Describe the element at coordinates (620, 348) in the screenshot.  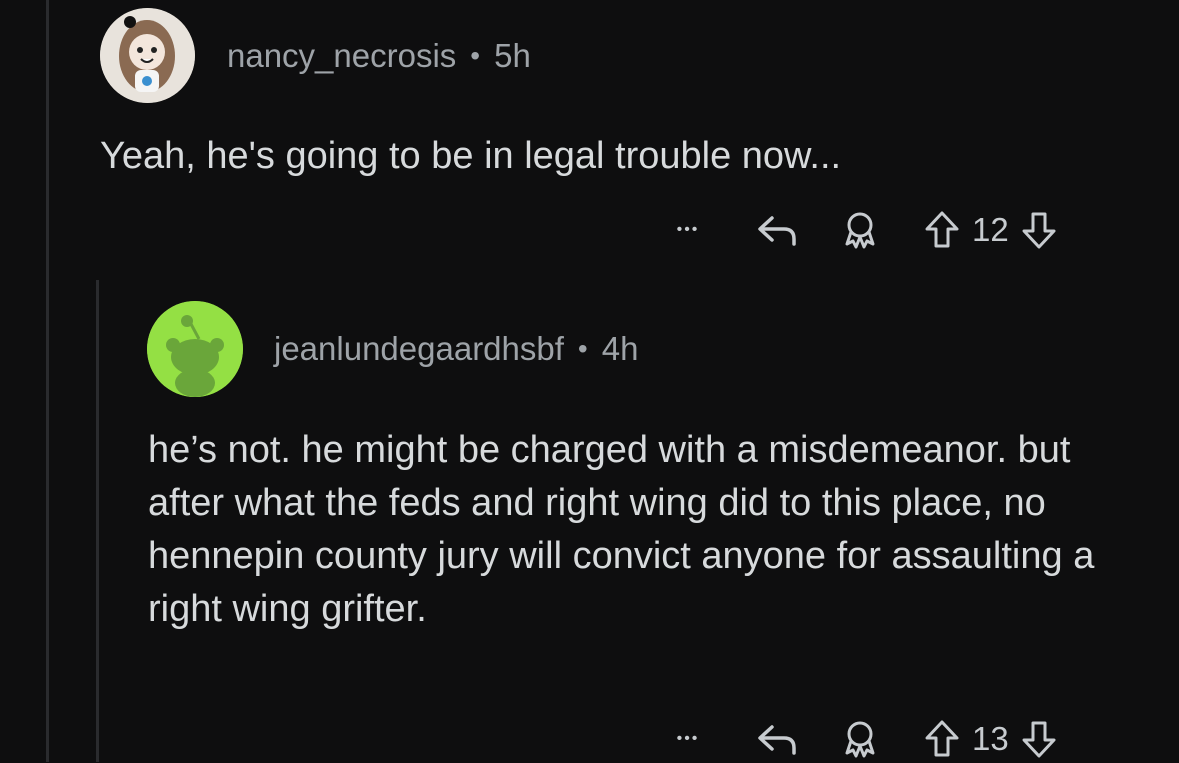
I see `timestamp: 4h` at that location.